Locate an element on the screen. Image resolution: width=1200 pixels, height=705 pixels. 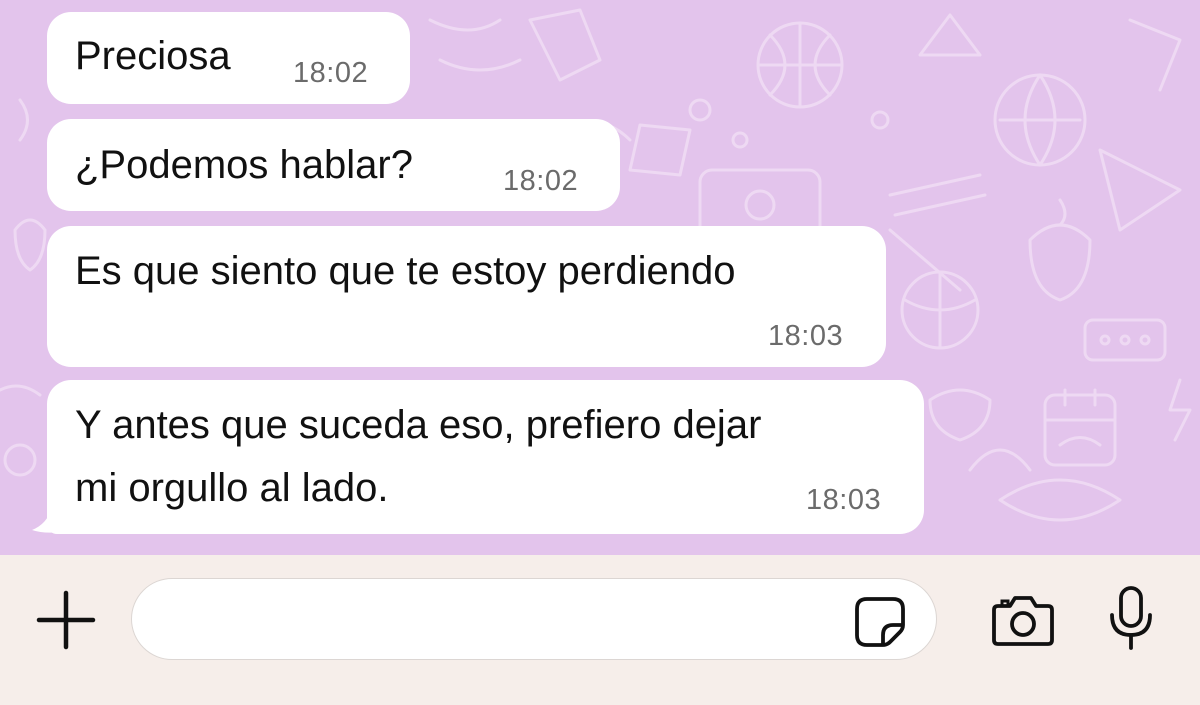
message-text-line: Y antes que suceda eso, prefiero dejar is located at coordinates (418, 425).